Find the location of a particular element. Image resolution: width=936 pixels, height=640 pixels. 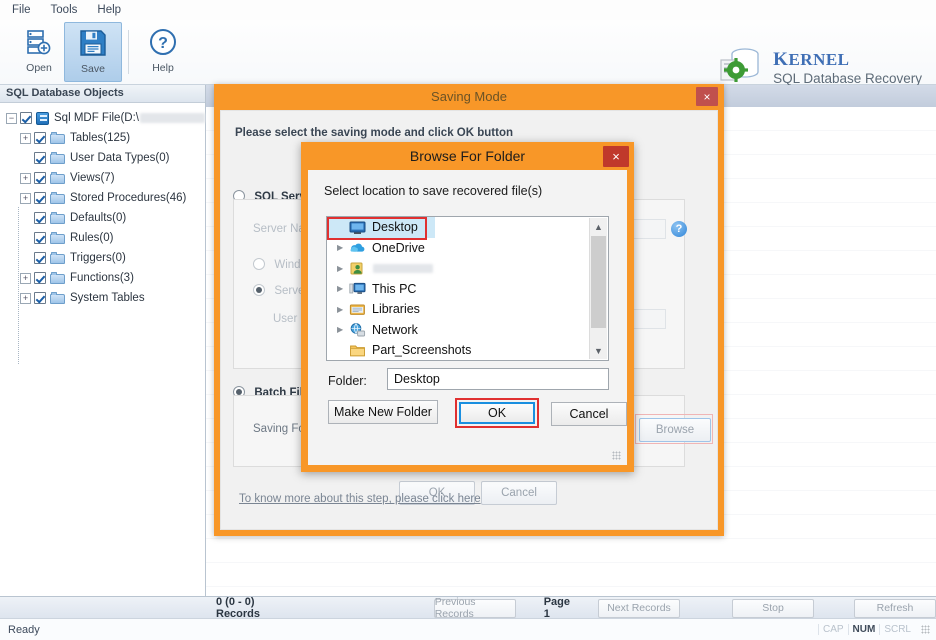

scroll-lock-indicator: SCRL is located at coordinates (897, 629).